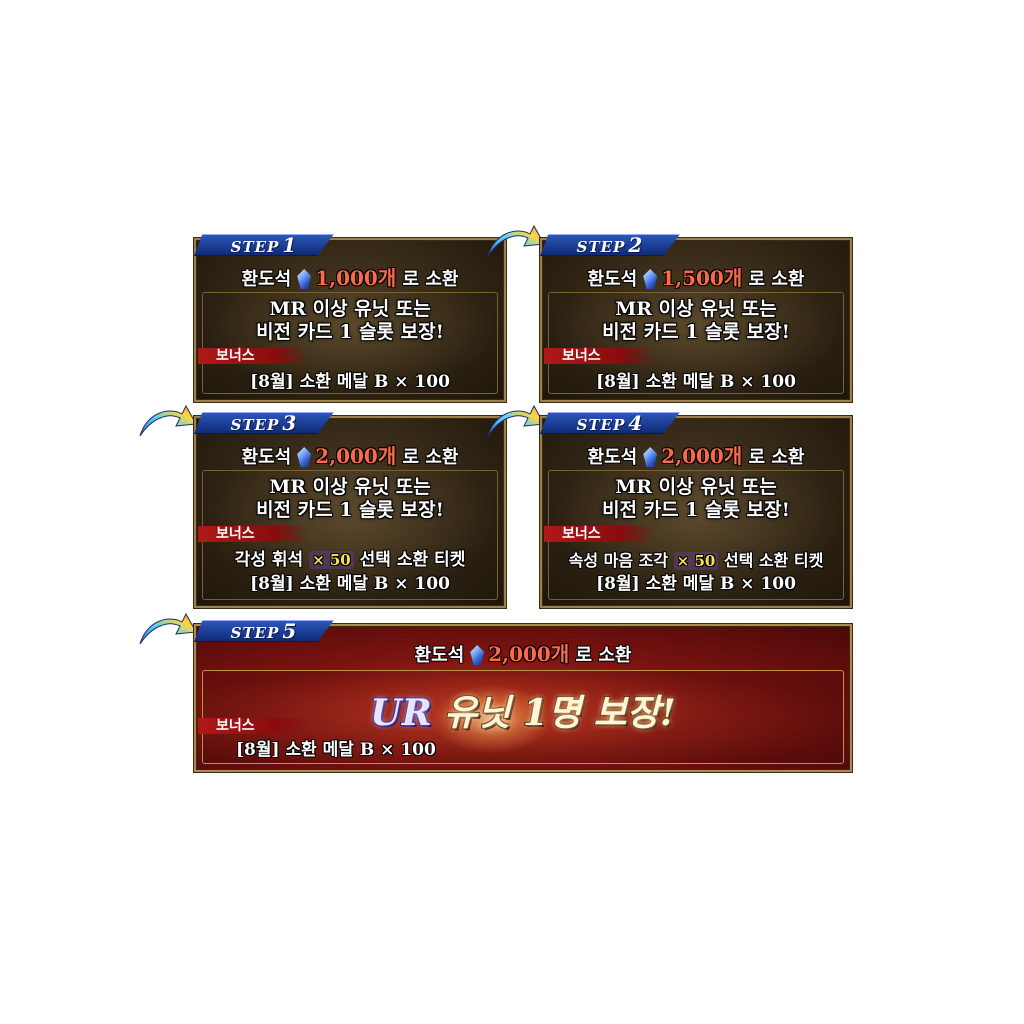 The image size is (1024, 1024). I want to click on step-2-guarantee: MR 이상 유닛 또는 비전 카드 1 슬롯 보장!, so click(696, 321).